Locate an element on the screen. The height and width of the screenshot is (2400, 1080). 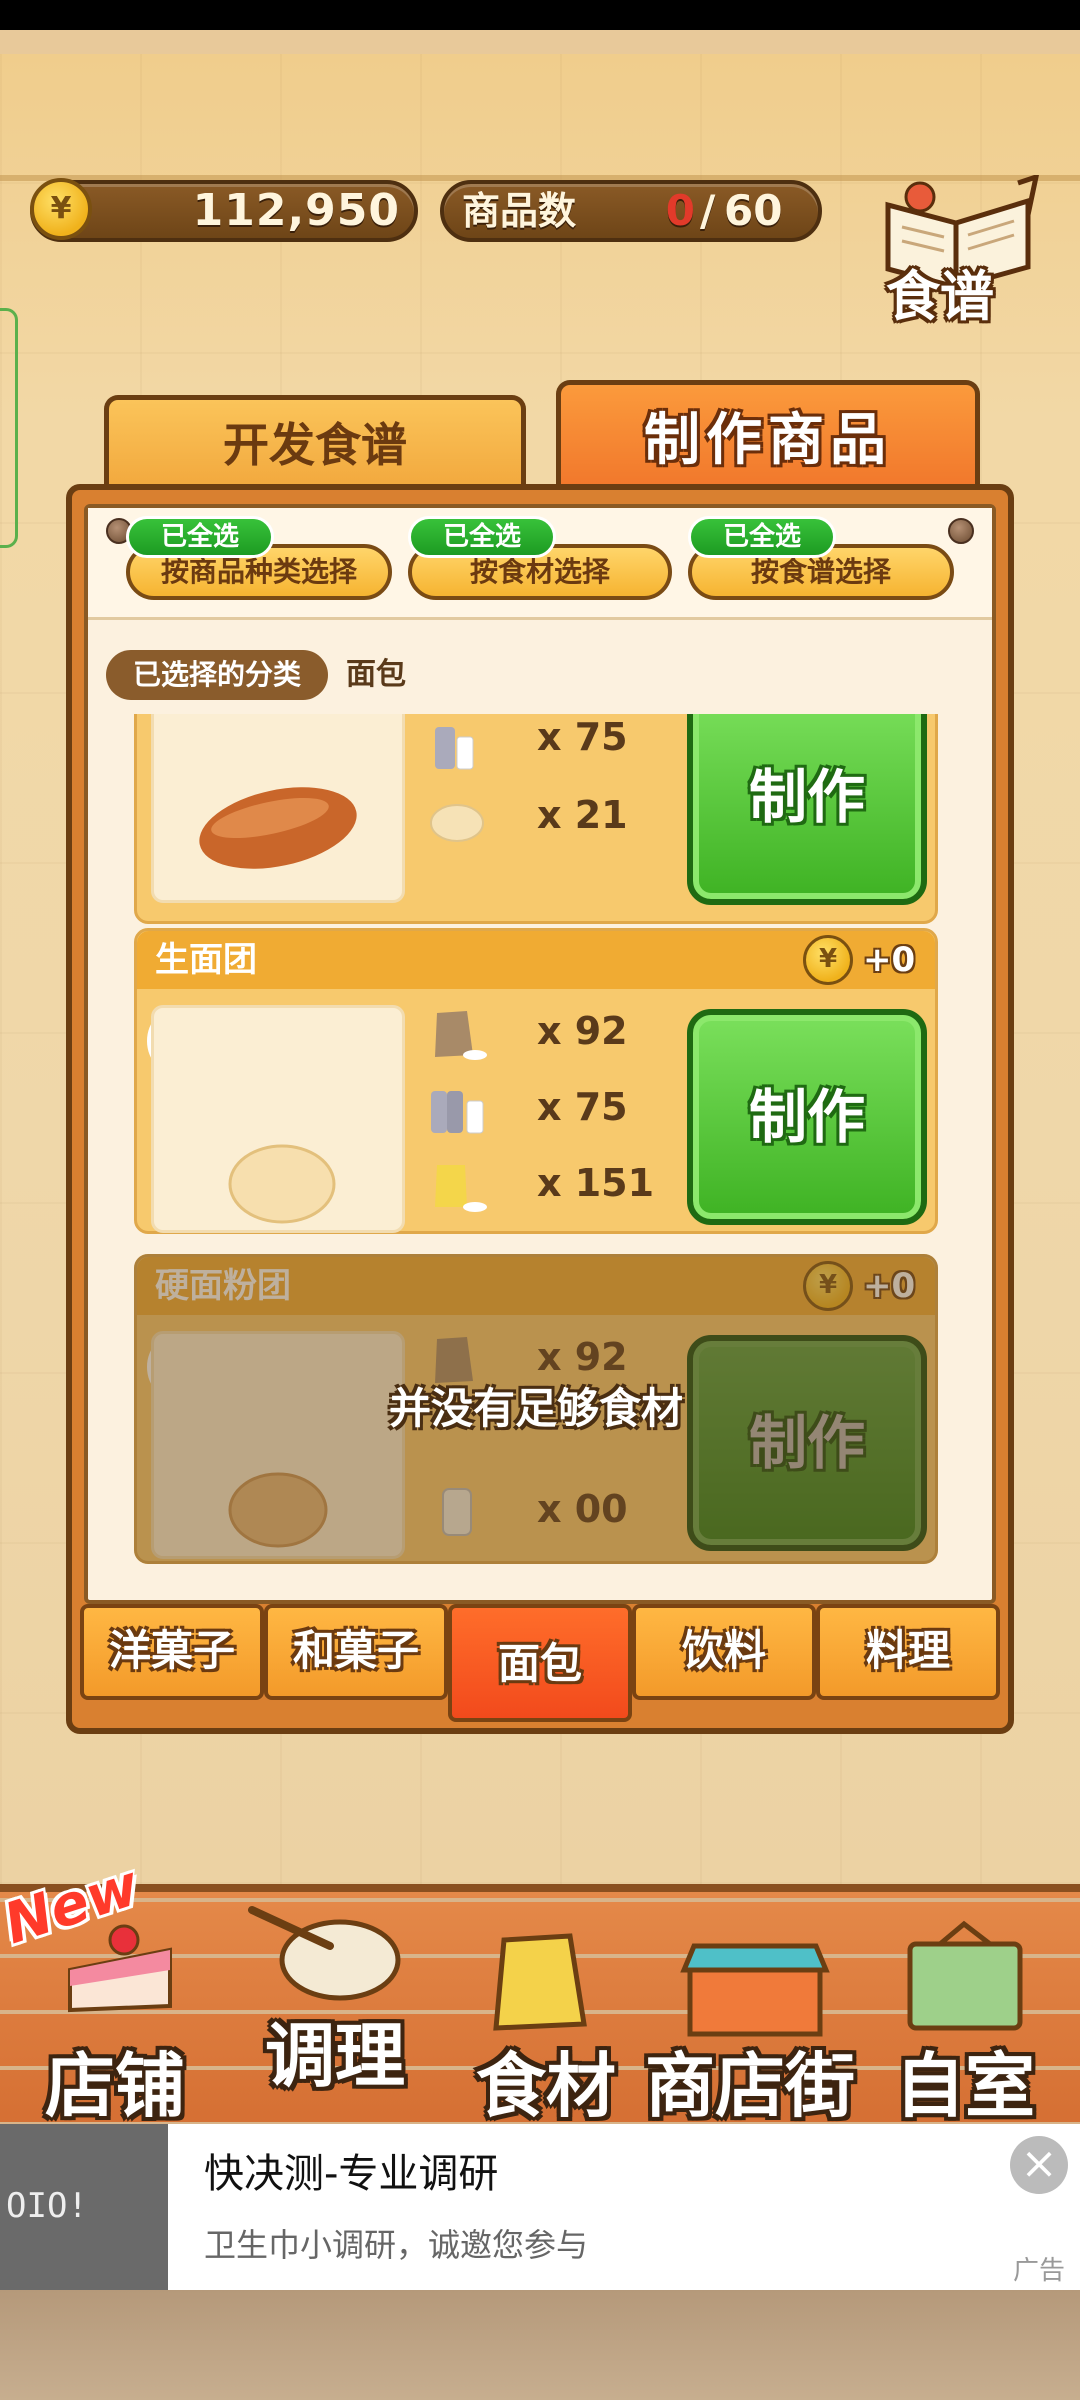
top-band is located at coordinates (540, 42).